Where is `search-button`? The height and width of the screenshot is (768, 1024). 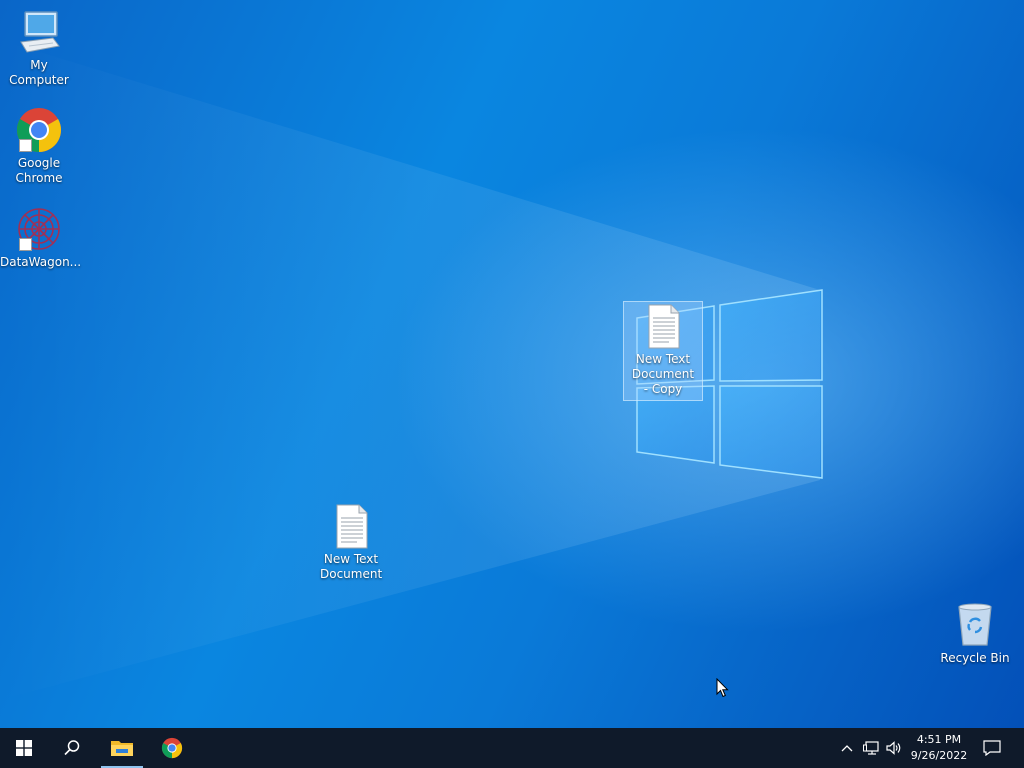
search-button is located at coordinates (72, 748).